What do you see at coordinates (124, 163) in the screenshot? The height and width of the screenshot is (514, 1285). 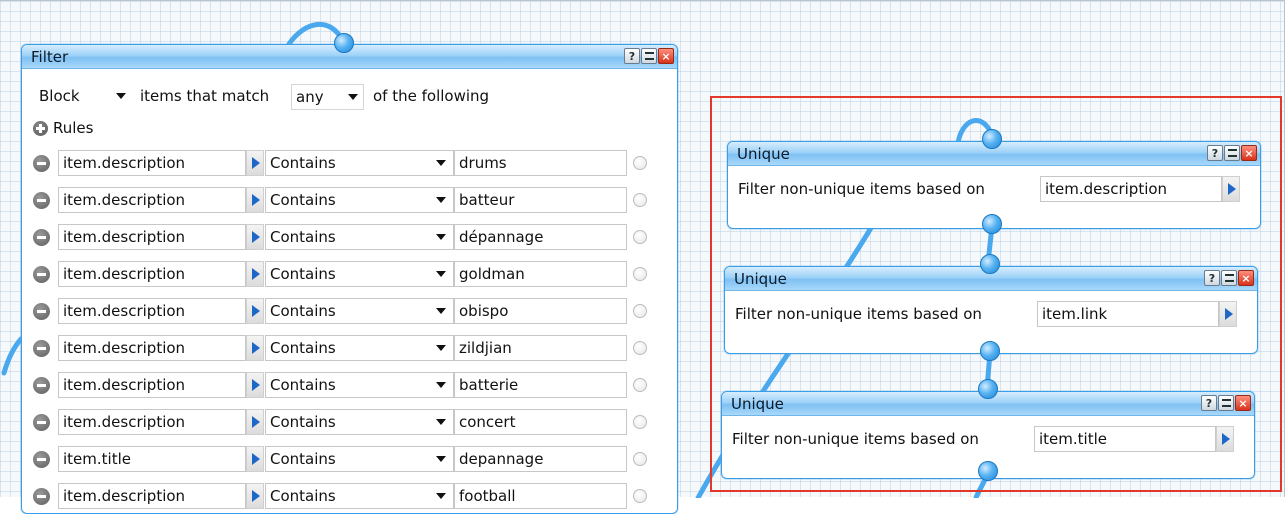 I see `rule-field-value: item.description` at bounding box center [124, 163].